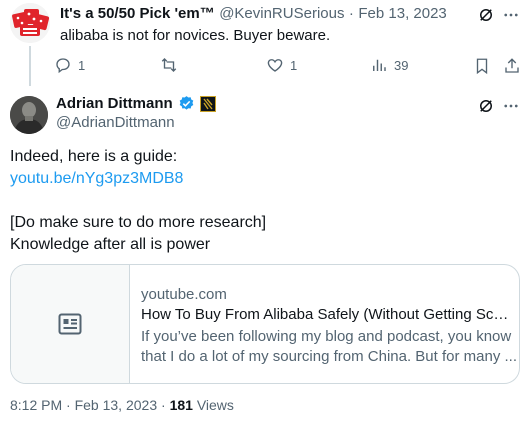 The height and width of the screenshot is (421, 528). I want to click on tweet-date: Feb 13, 2023, so click(116, 405).